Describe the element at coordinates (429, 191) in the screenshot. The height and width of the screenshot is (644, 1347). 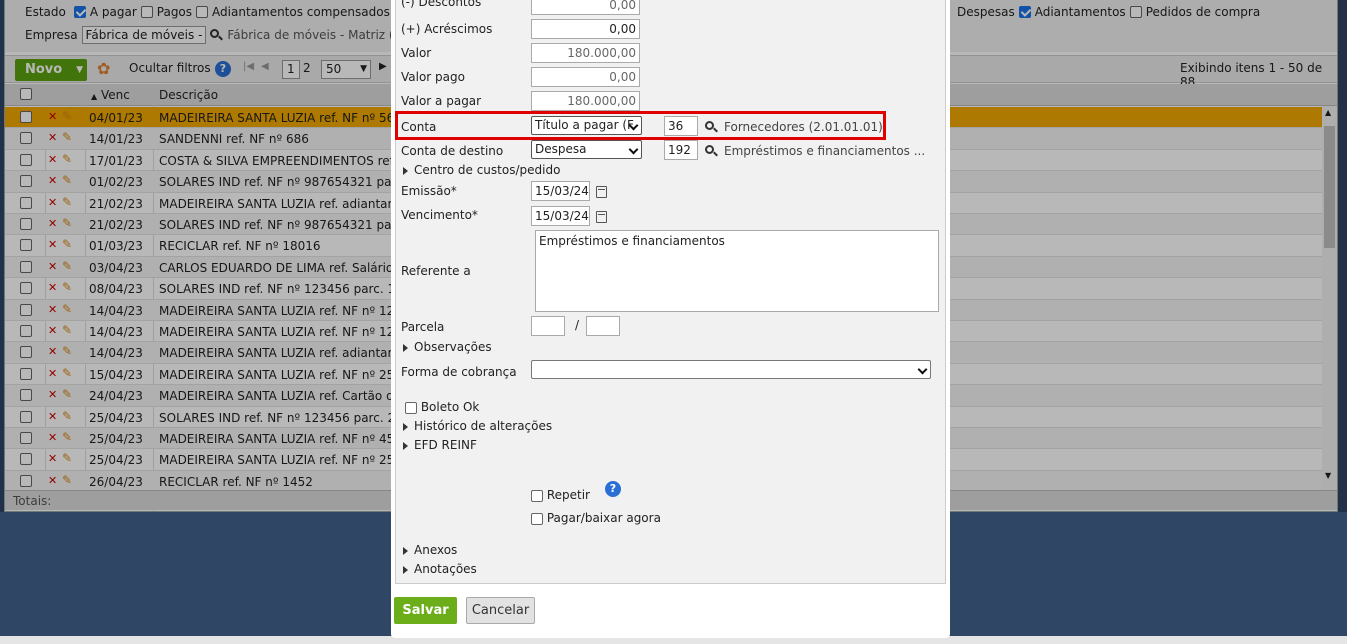
I see `emissao-label: Emissão*` at that location.